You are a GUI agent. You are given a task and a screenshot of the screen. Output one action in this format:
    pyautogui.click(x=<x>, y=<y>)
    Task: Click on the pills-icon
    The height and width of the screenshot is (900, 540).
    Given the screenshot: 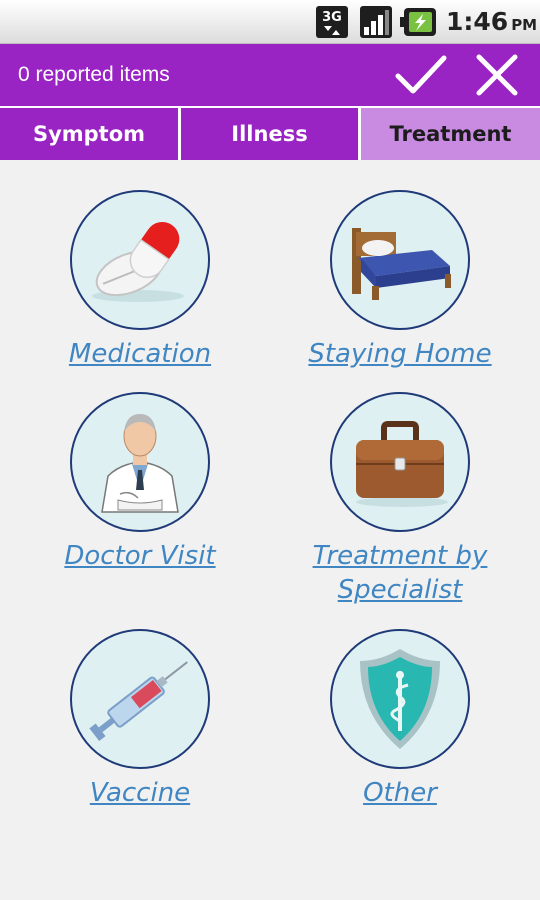 What is the action you would take?
    pyautogui.click(x=138, y=261)
    